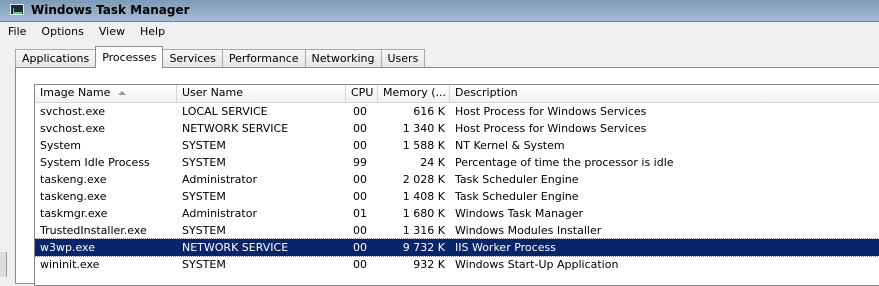  I want to click on process-image-name: TrustedInstaller.exe, so click(93, 230).